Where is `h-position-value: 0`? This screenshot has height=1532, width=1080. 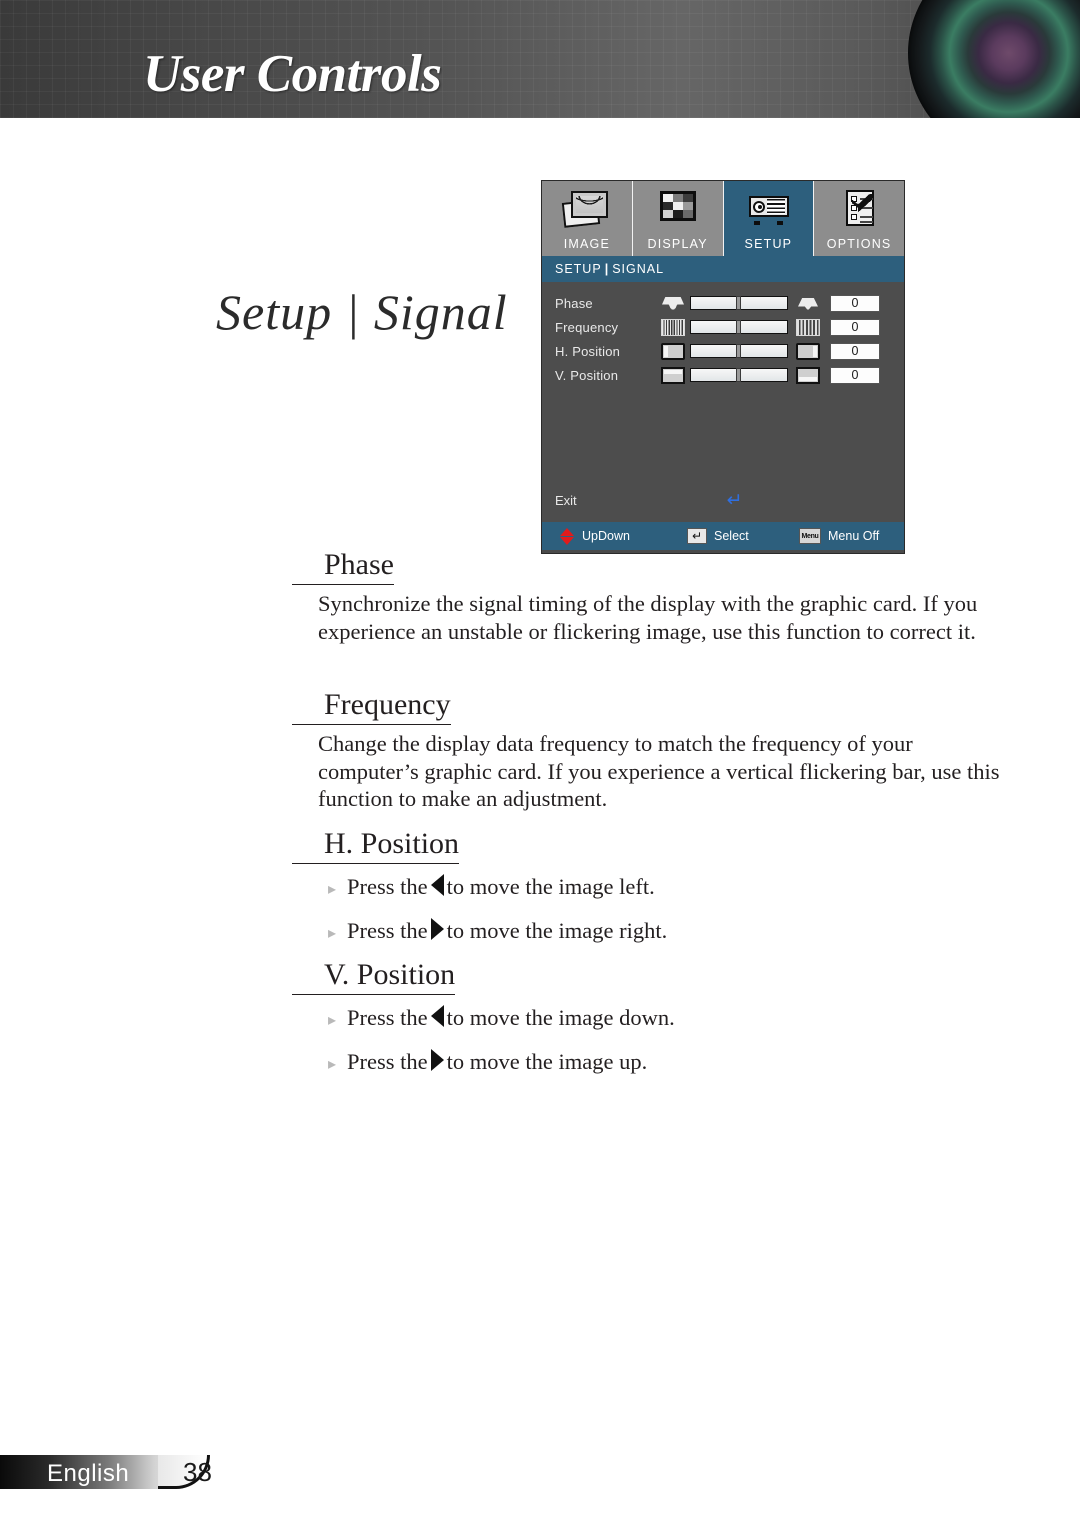
h-position-value: 0 is located at coordinates (855, 351).